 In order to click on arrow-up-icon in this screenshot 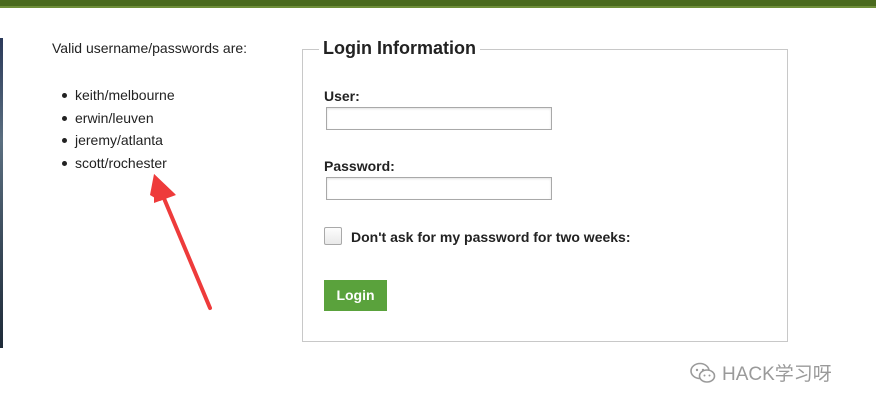, I will do `click(181, 242)`.